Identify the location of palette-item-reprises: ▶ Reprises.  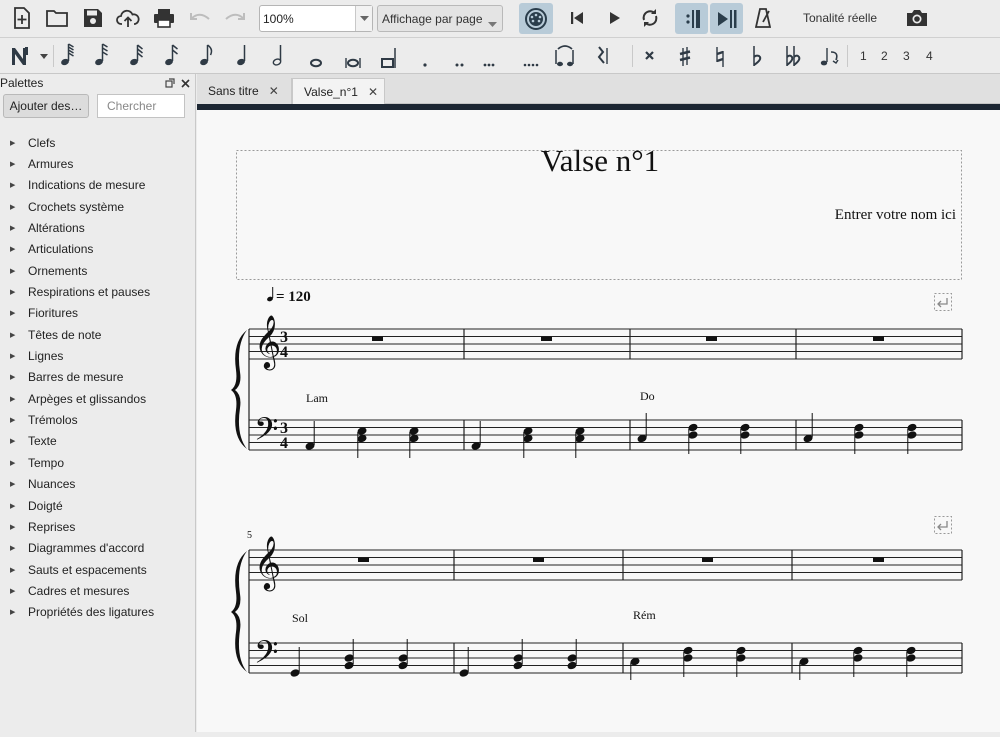
(97, 526).